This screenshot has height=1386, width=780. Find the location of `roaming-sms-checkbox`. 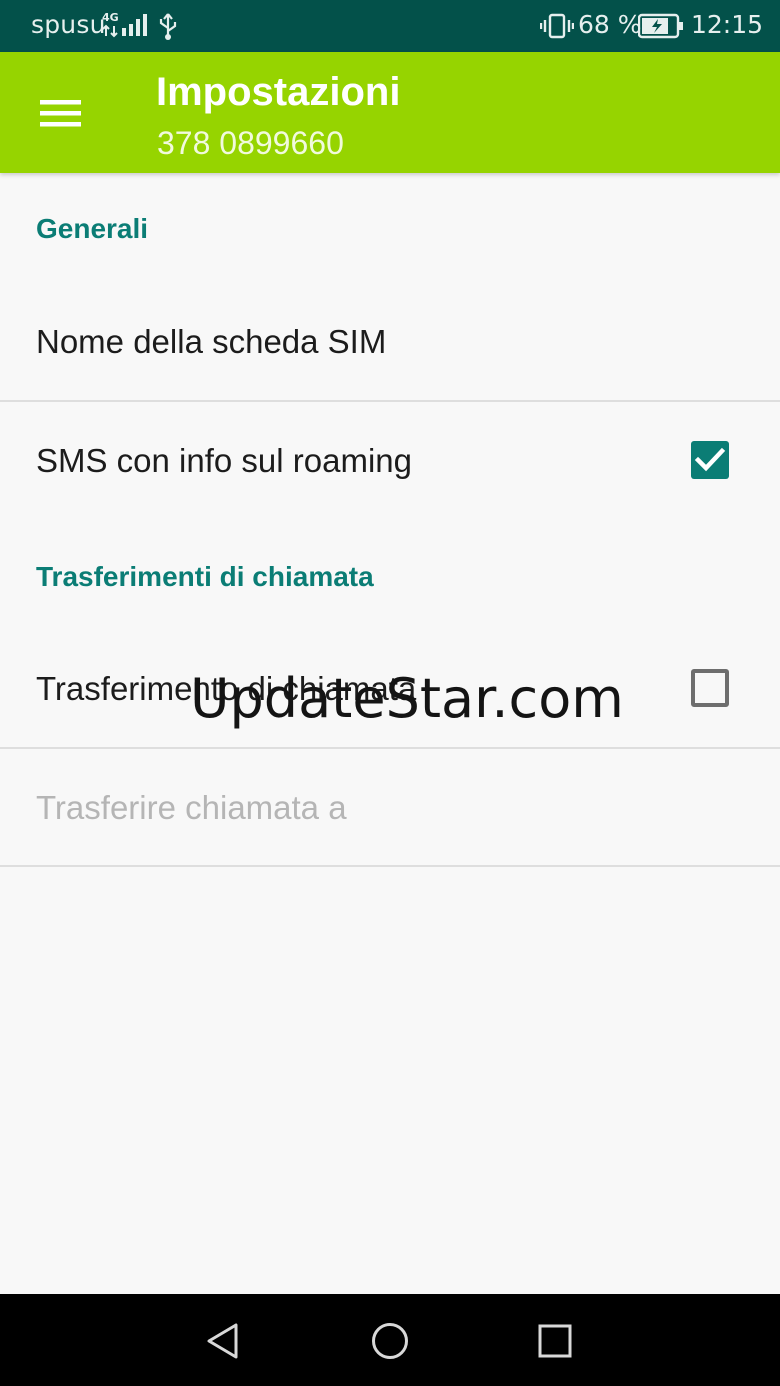

roaming-sms-checkbox is located at coordinates (710, 460).